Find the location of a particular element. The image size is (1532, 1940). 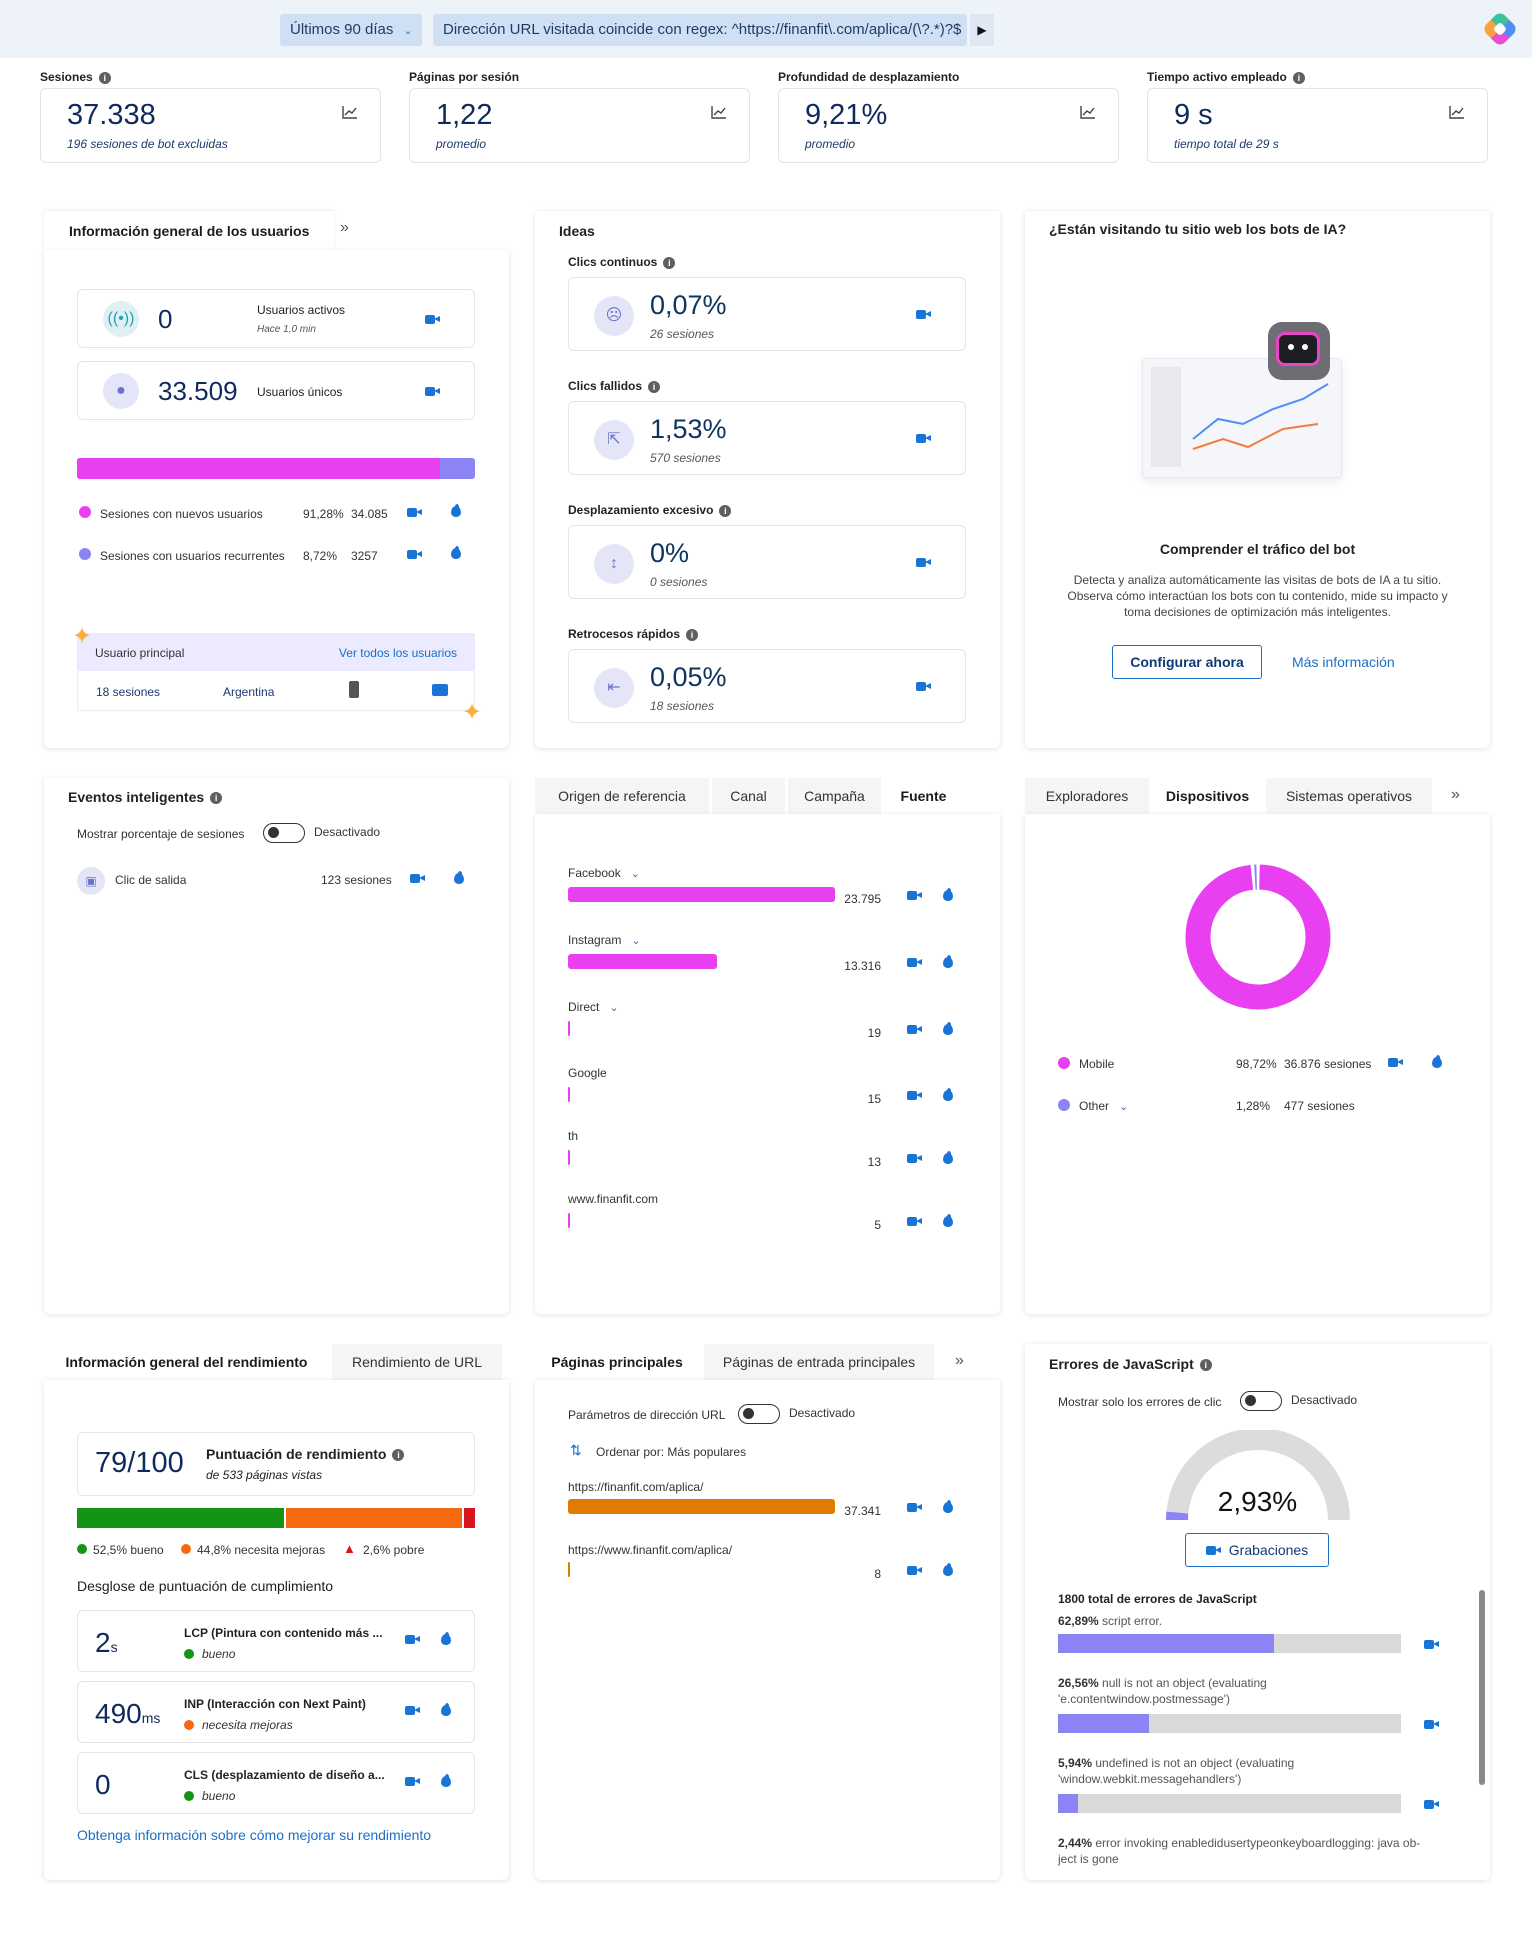

tab-pages-0: Páginas principales is located at coordinates (617, 1362).